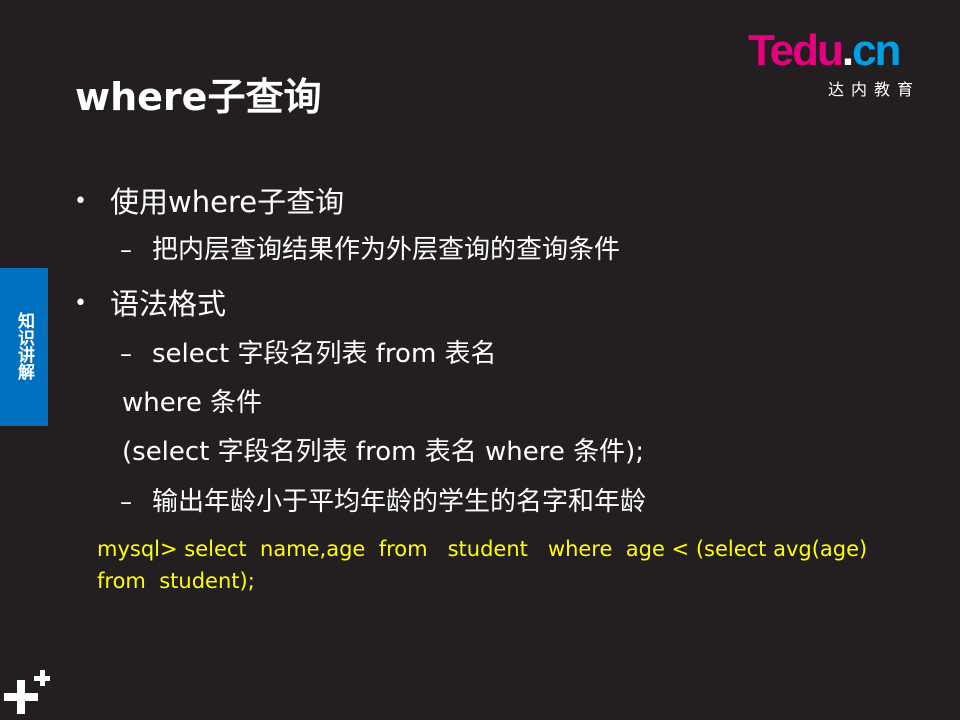 The width and height of the screenshot is (960, 720). What do you see at coordinates (29, 691) in the screenshot?
I see `plus-plus-icon` at bounding box center [29, 691].